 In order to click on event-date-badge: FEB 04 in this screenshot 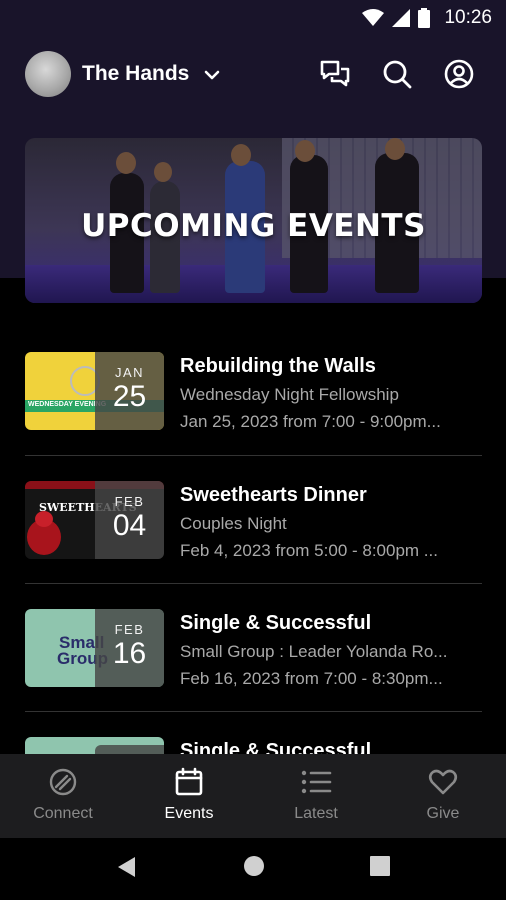, I will do `click(129, 520)`.